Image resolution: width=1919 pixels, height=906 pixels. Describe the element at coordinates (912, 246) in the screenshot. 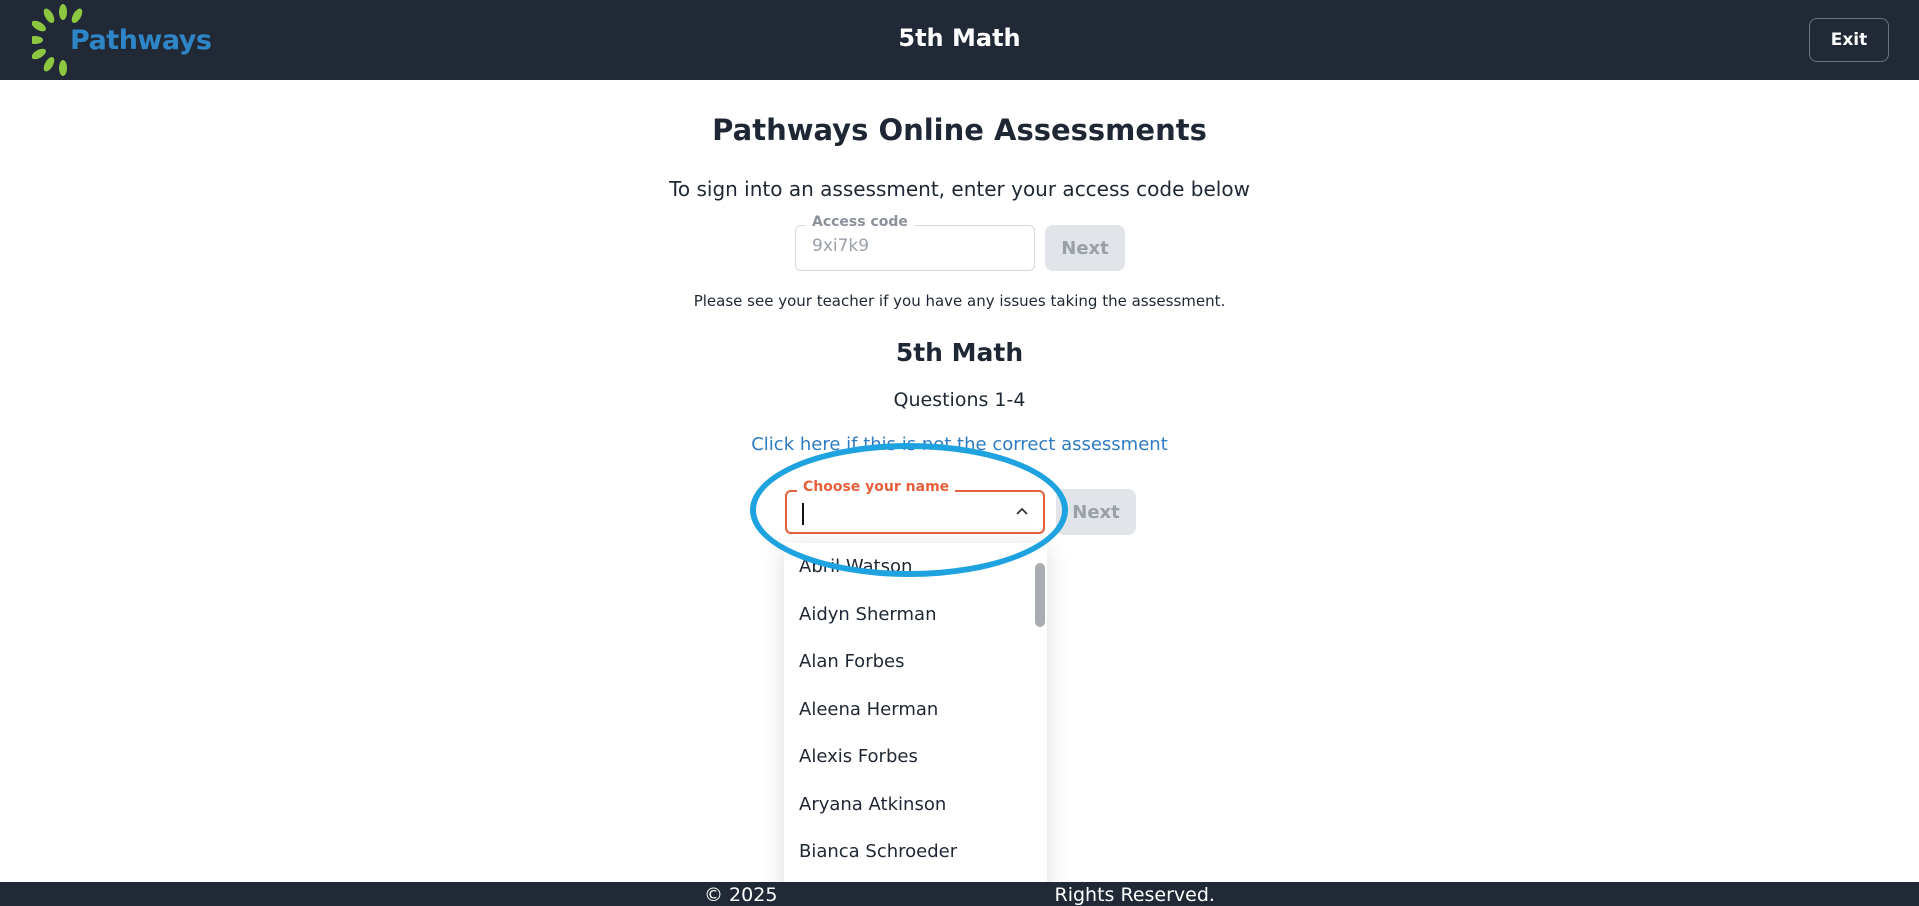

I see `access-code-input` at that location.